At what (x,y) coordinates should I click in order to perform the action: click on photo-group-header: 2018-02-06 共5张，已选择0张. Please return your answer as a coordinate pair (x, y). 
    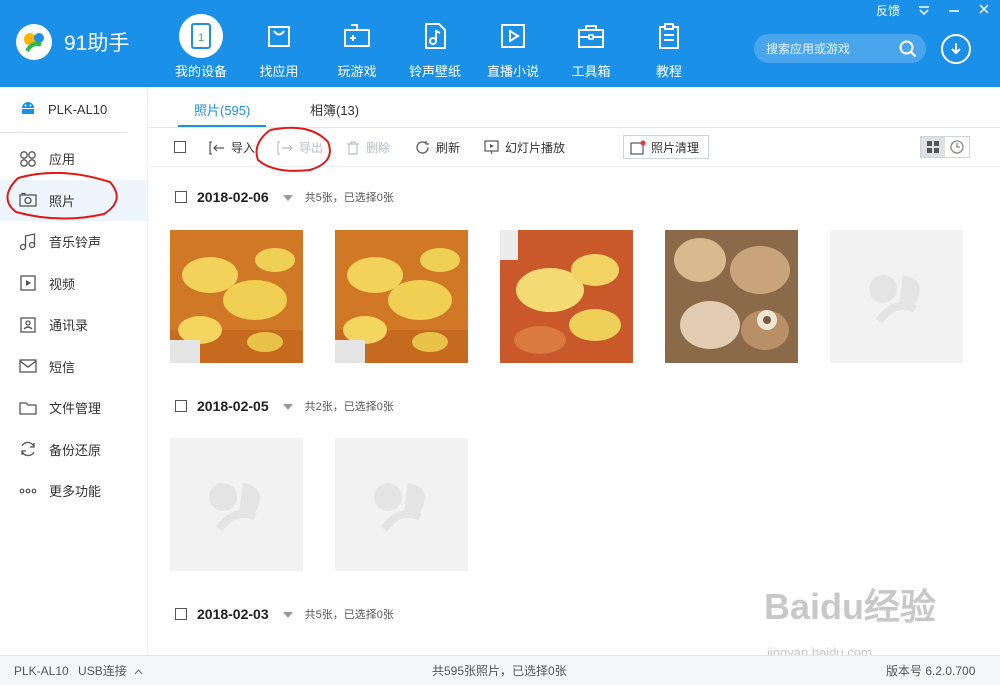
    Looking at the image, I should click on (284, 197).